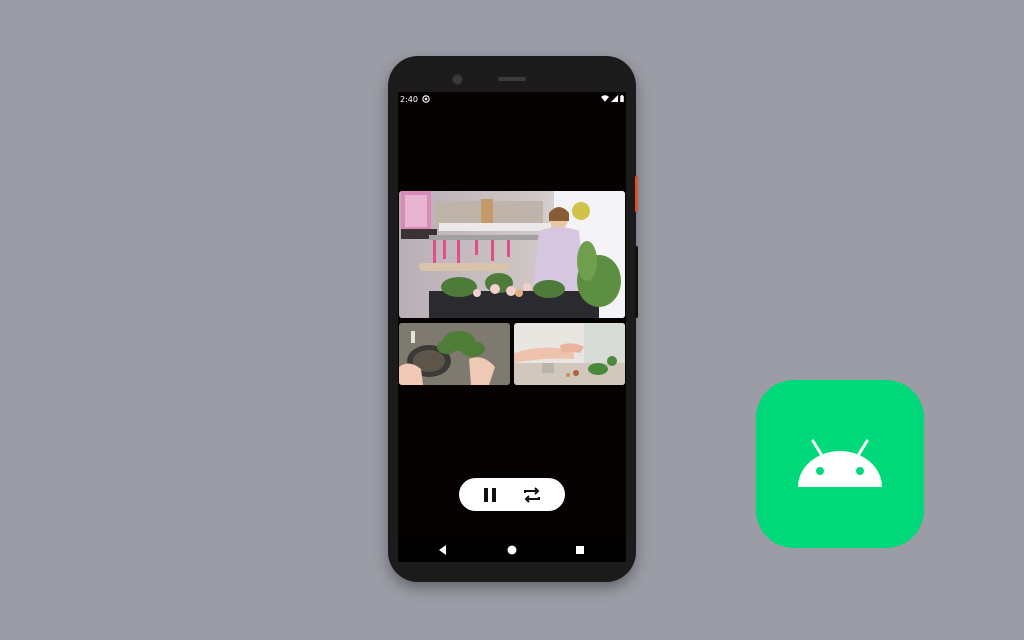  What do you see at coordinates (457, 79) in the screenshot?
I see `front-camera` at bounding box center [457, 79].